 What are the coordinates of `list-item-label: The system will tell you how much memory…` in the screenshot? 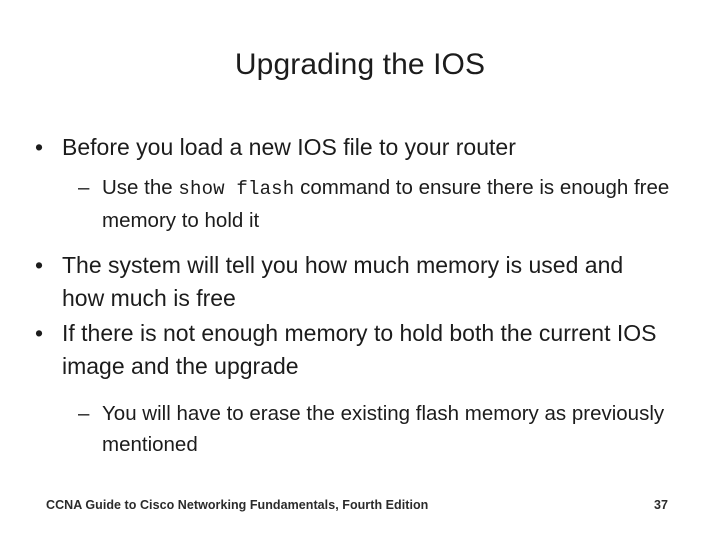 It's located at (343, 281).